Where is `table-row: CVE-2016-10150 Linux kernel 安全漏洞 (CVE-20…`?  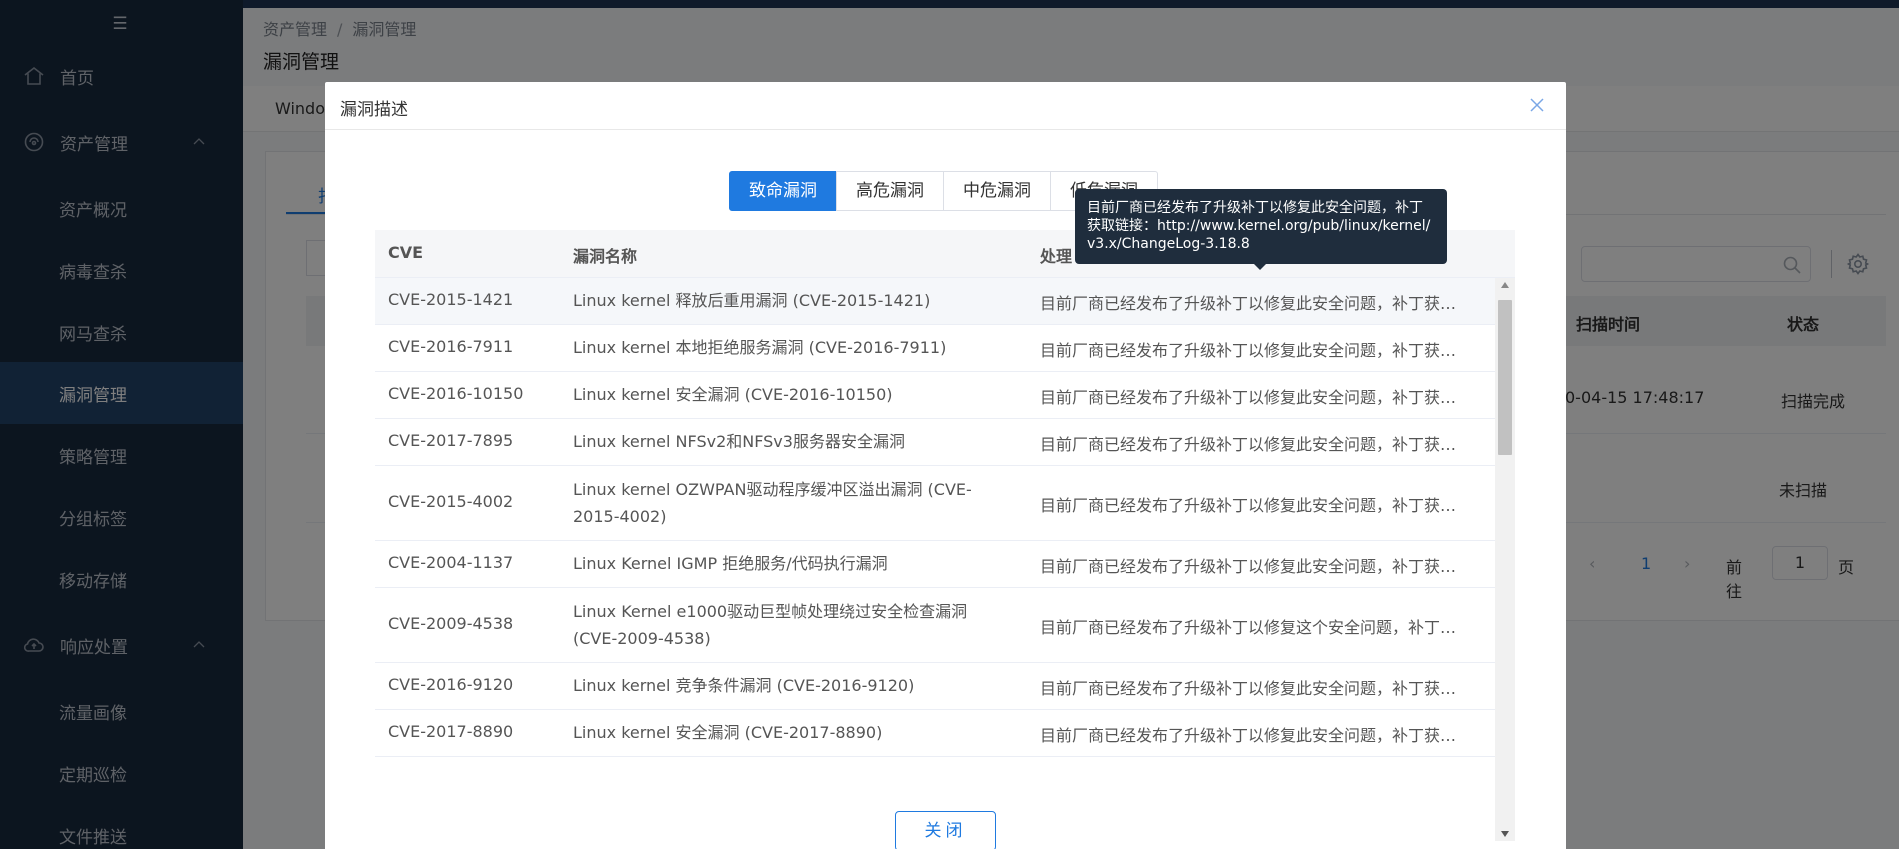 table-row: CVE-2016-10150 Linux kernel 安全漏洞 (CVE-20… is located at coordinates (935, 395).